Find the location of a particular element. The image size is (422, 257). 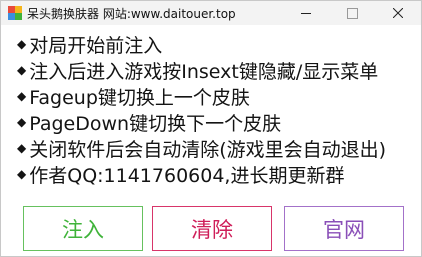

title-bar: 呆头鹅换肤器 网站:www.daitouer.top is located at coordinates (211, 13).